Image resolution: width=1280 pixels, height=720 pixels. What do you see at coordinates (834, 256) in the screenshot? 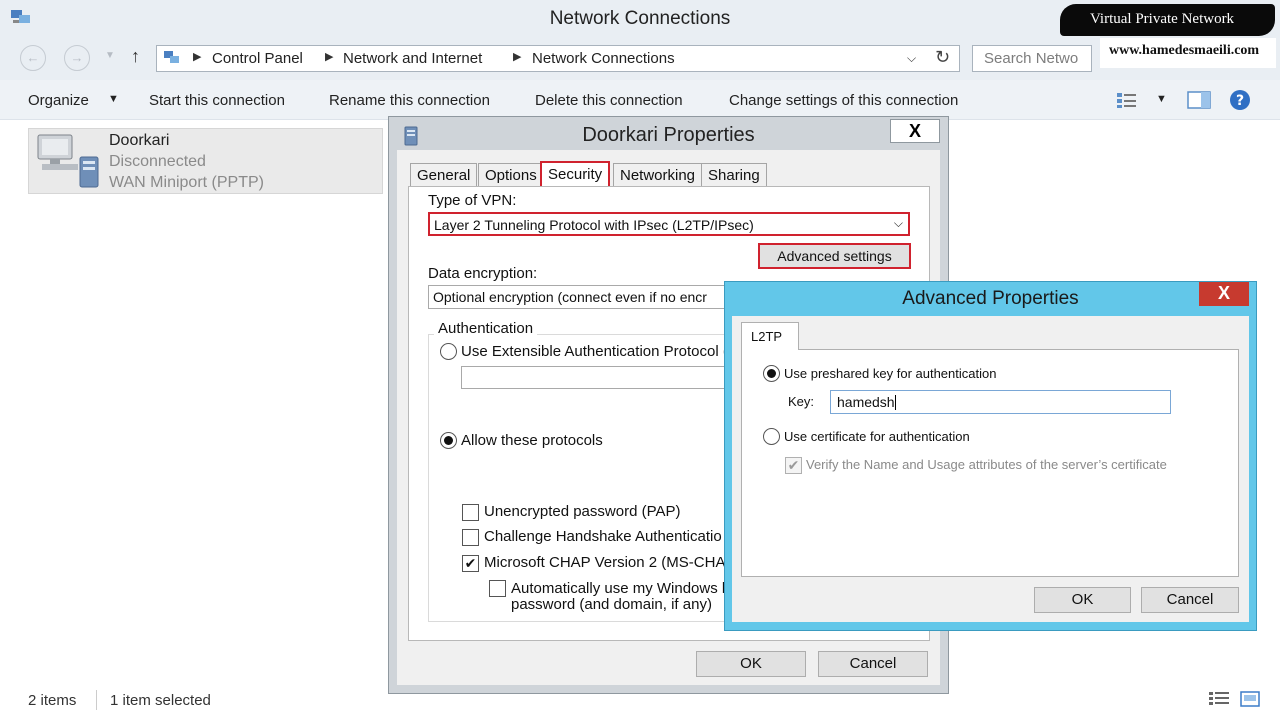
I see `advanced-settings-button: Advanced settings` at bounding box center [834, 256].